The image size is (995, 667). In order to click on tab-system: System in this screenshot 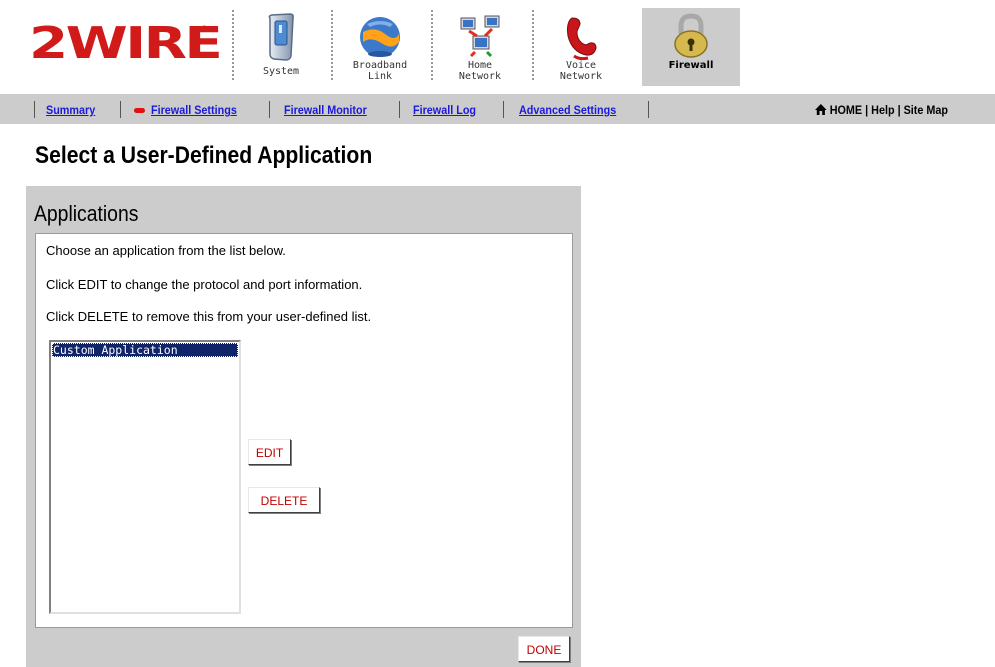, I will do `click(281, 47)`.